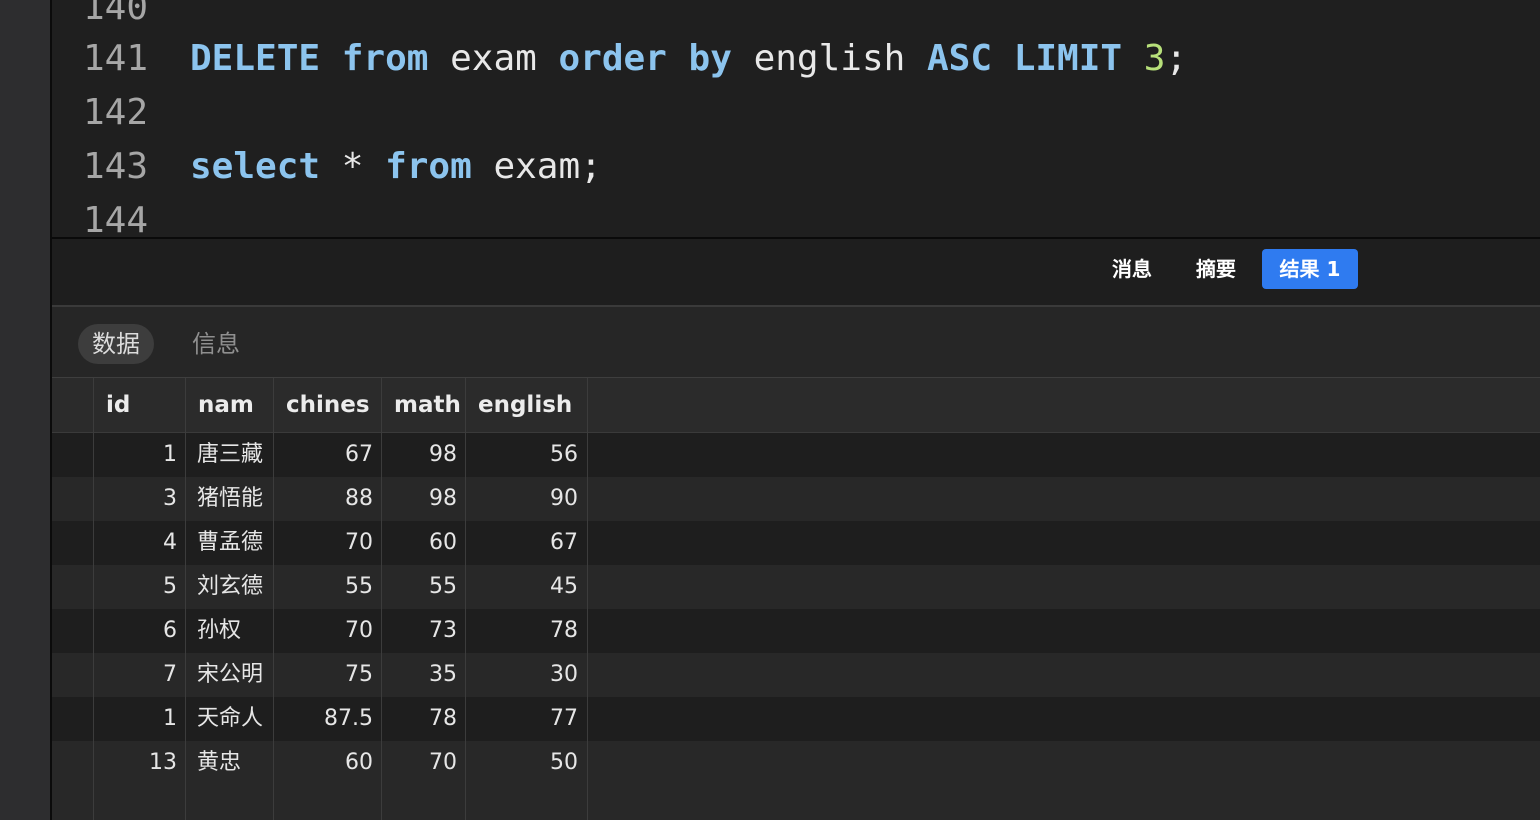  What do you see at coordinates (1154, 58) in the screenshot?
I see `sql-number: 3` at bounding box center [1154, 58].